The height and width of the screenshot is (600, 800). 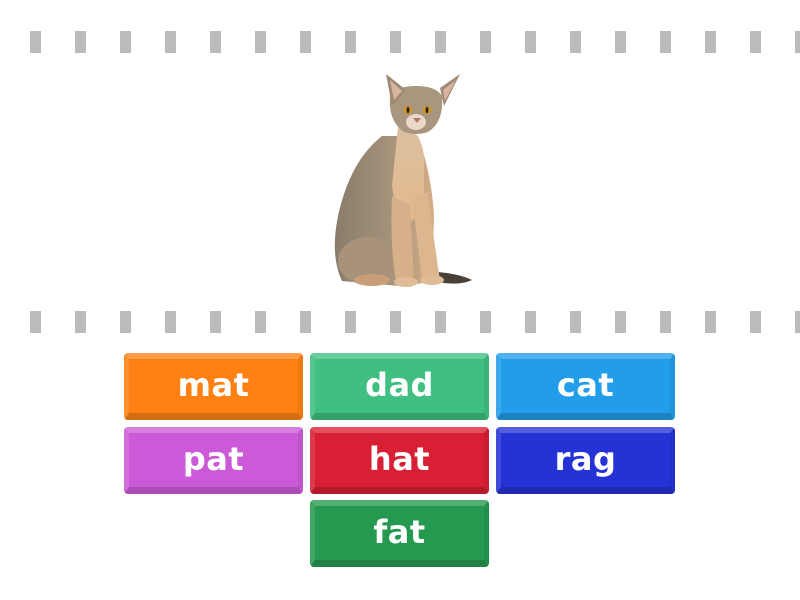 What do you see at coordinates (403, 180) in the screenshot?
I see `cat-image-icon` at bounding box center [403, 180].